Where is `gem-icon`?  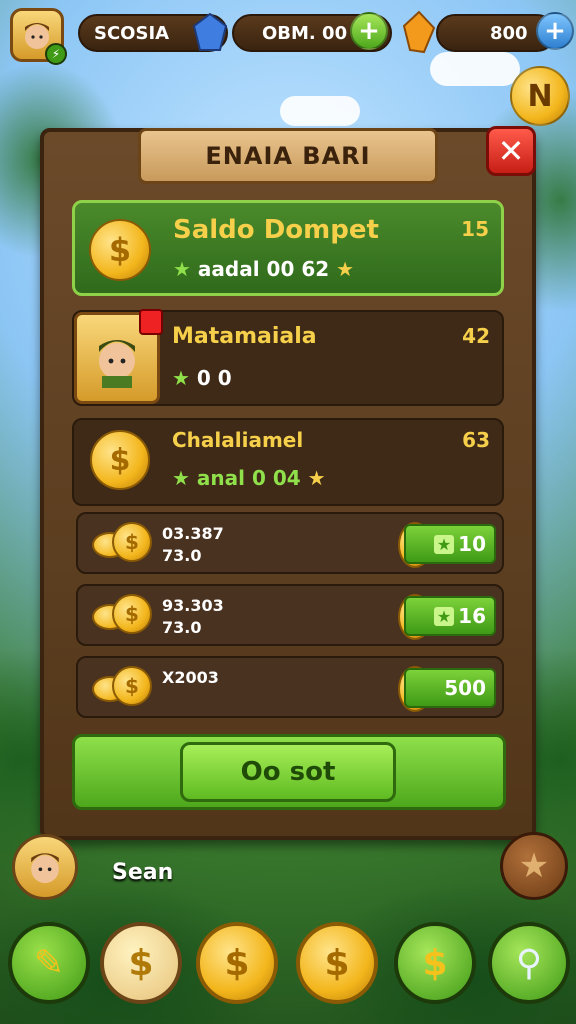 gem-icon is located at coordinates (210, 32).